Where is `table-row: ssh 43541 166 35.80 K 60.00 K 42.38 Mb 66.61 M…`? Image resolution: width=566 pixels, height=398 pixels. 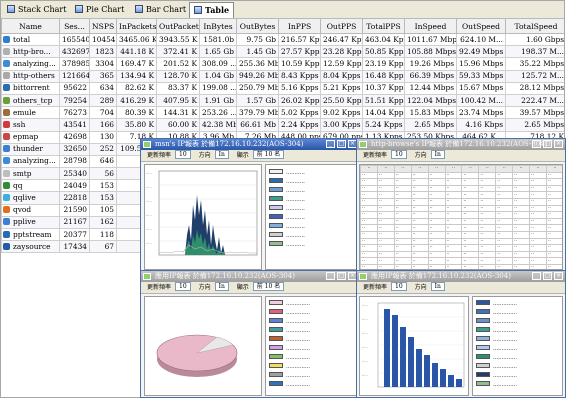 table-row: ssh 43541 166 35.80 K 60.00 K 42.38 Mb 66.61 M… is located at coordinates (282, 125).